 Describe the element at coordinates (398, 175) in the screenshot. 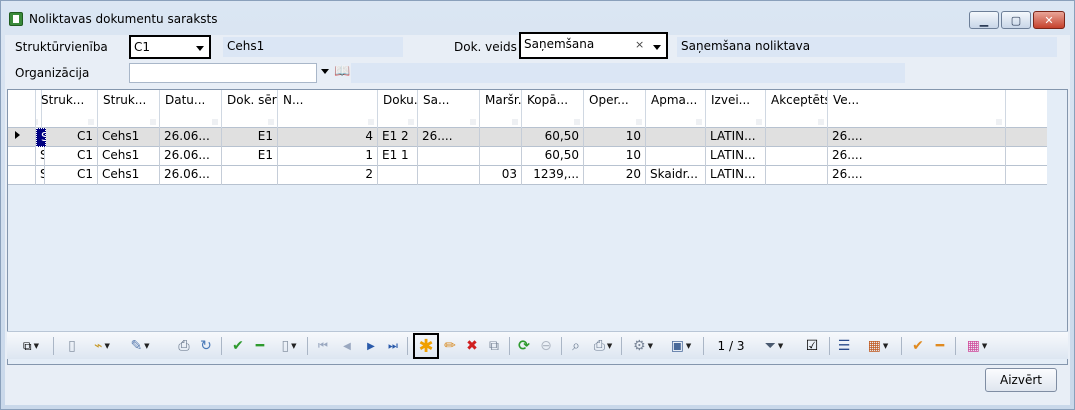

I see `cell-col-document` at that location.